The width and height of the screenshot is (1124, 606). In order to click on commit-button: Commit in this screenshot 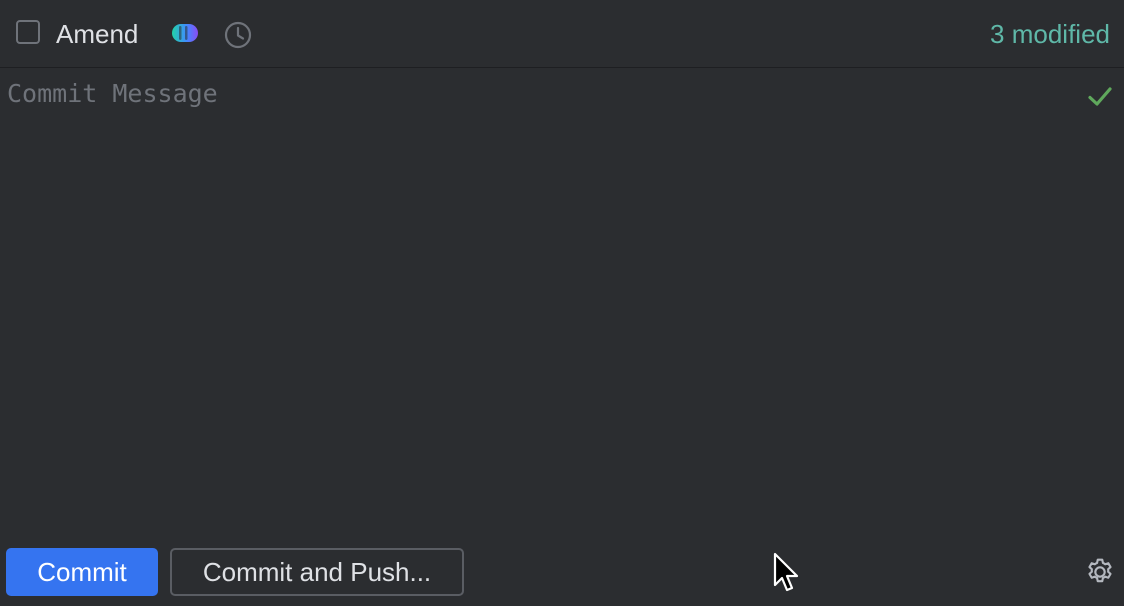, I will do `click(82, 572)`.